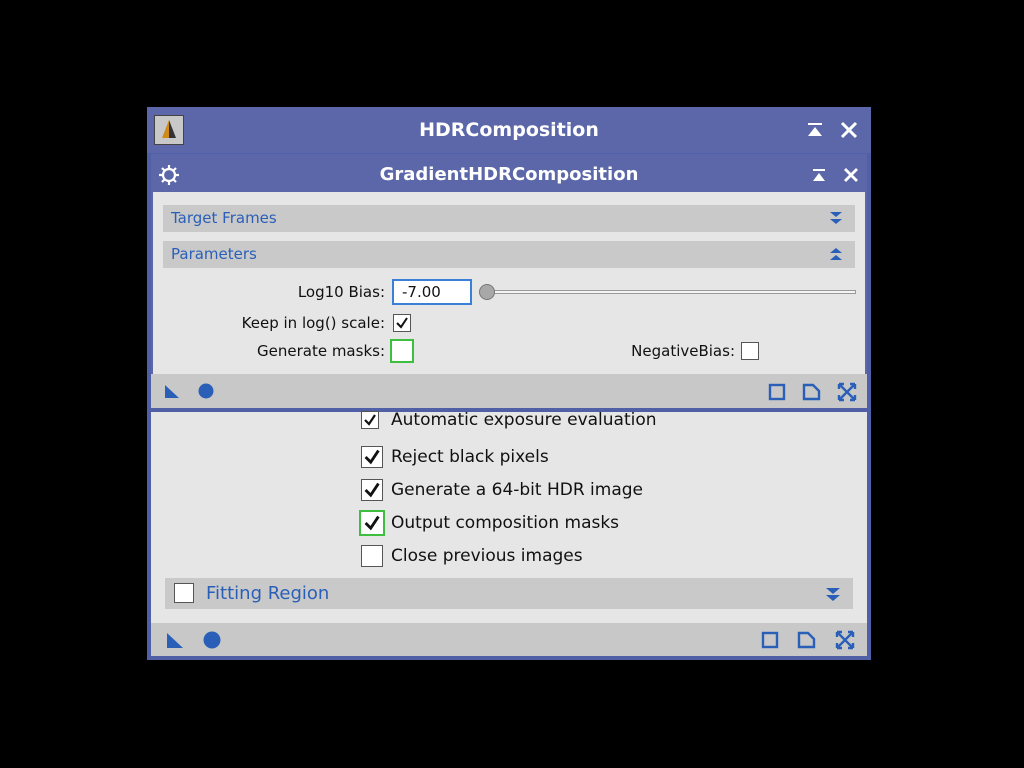 Image resolution: width=1024 pixels, height=768 pixels. I want to click on slider-track, so click(670, 292).